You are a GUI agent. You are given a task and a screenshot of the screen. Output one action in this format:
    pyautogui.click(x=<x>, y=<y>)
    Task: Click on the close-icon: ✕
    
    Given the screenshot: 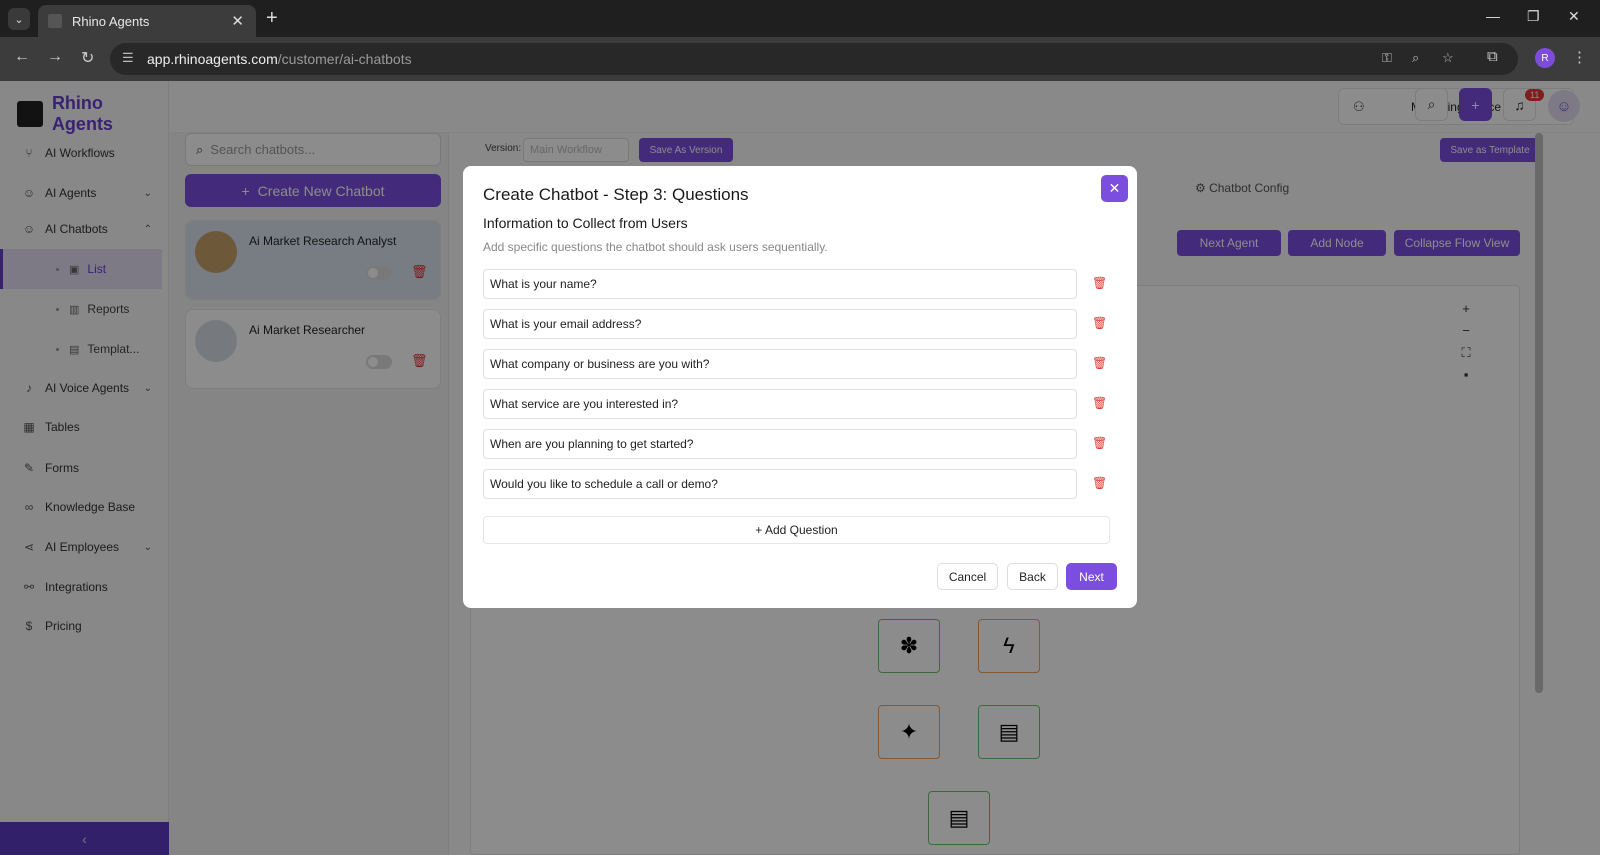 What is the action you would take?
    pyautogui.click(x=1114, y=188)
    